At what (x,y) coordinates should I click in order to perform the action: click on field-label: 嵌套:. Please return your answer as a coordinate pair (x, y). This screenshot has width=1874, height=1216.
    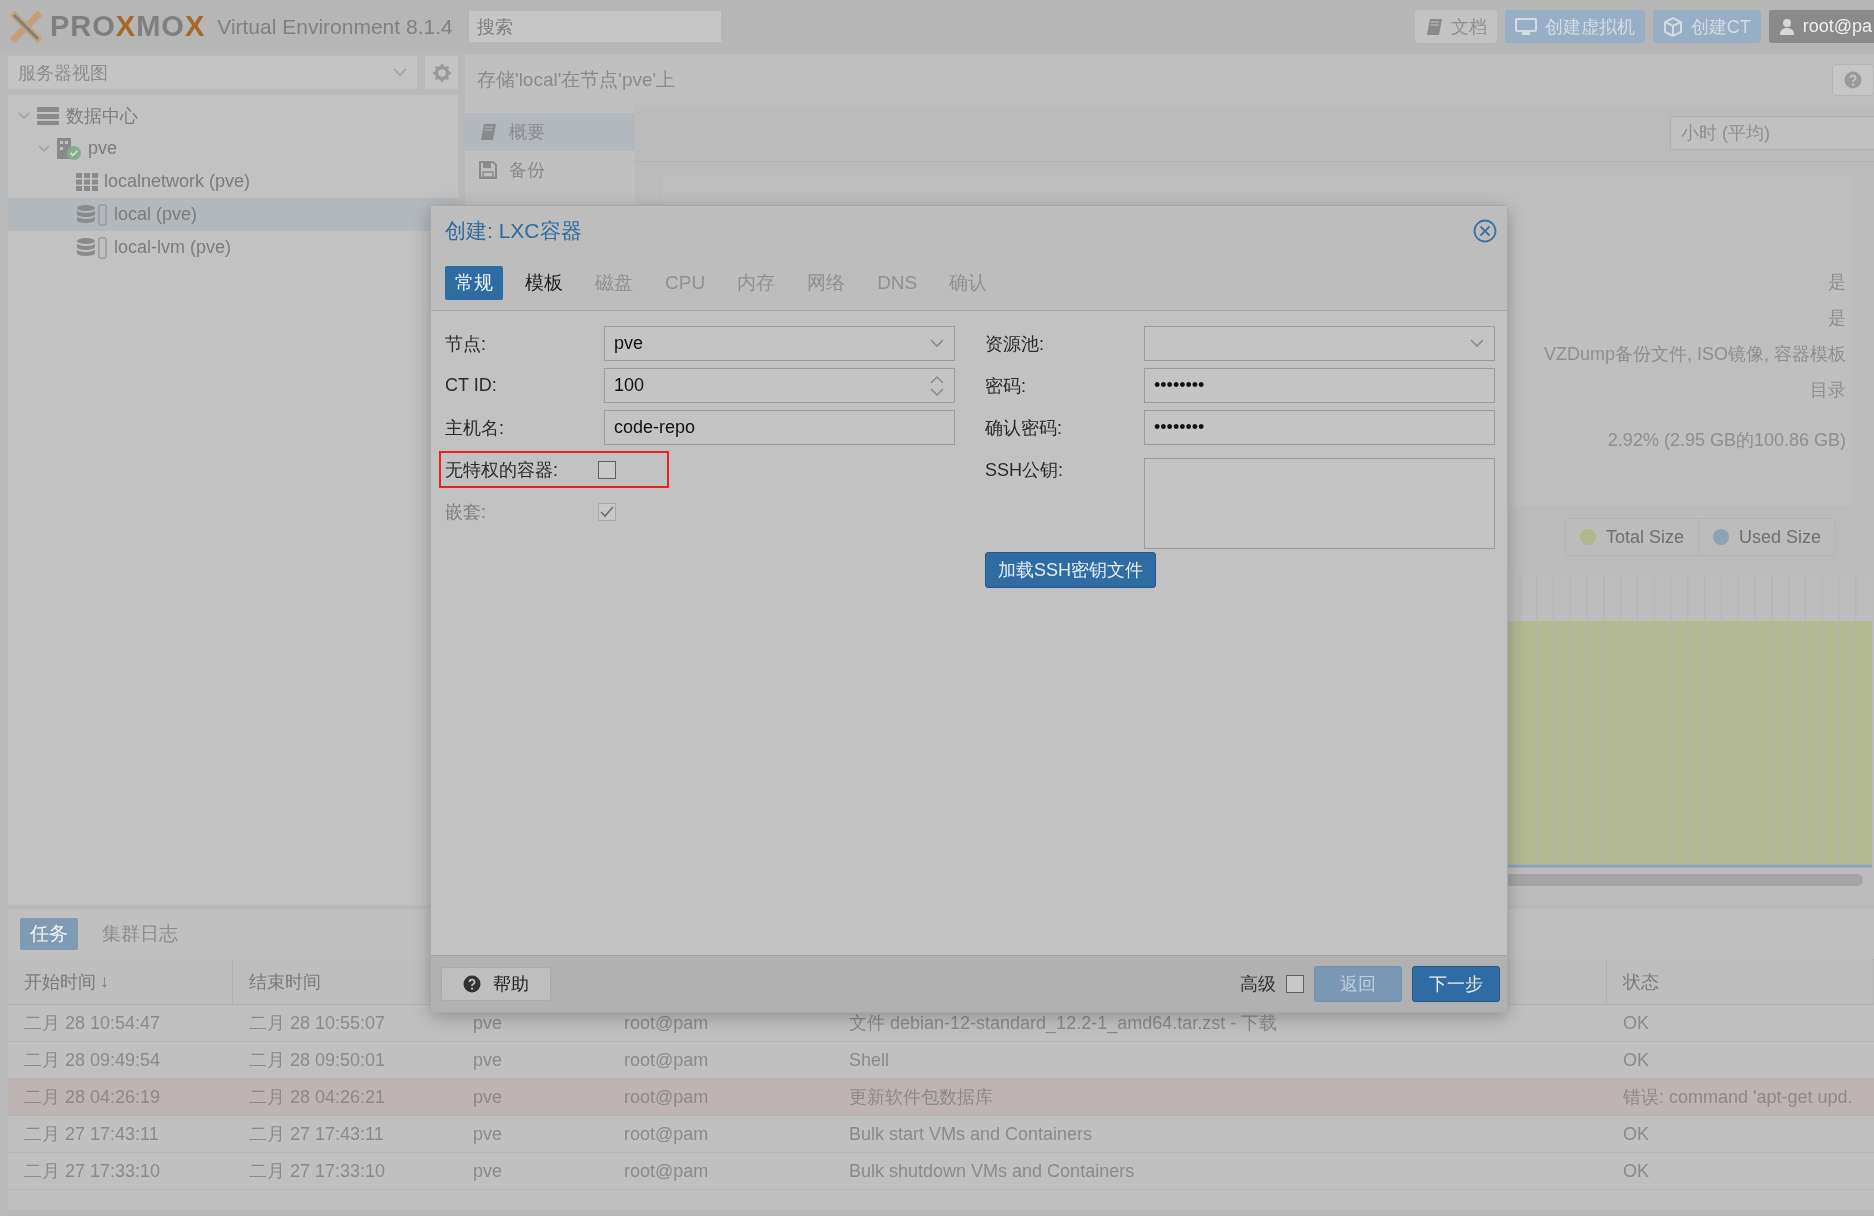
    Looking at the image, I should click on (466, 512).